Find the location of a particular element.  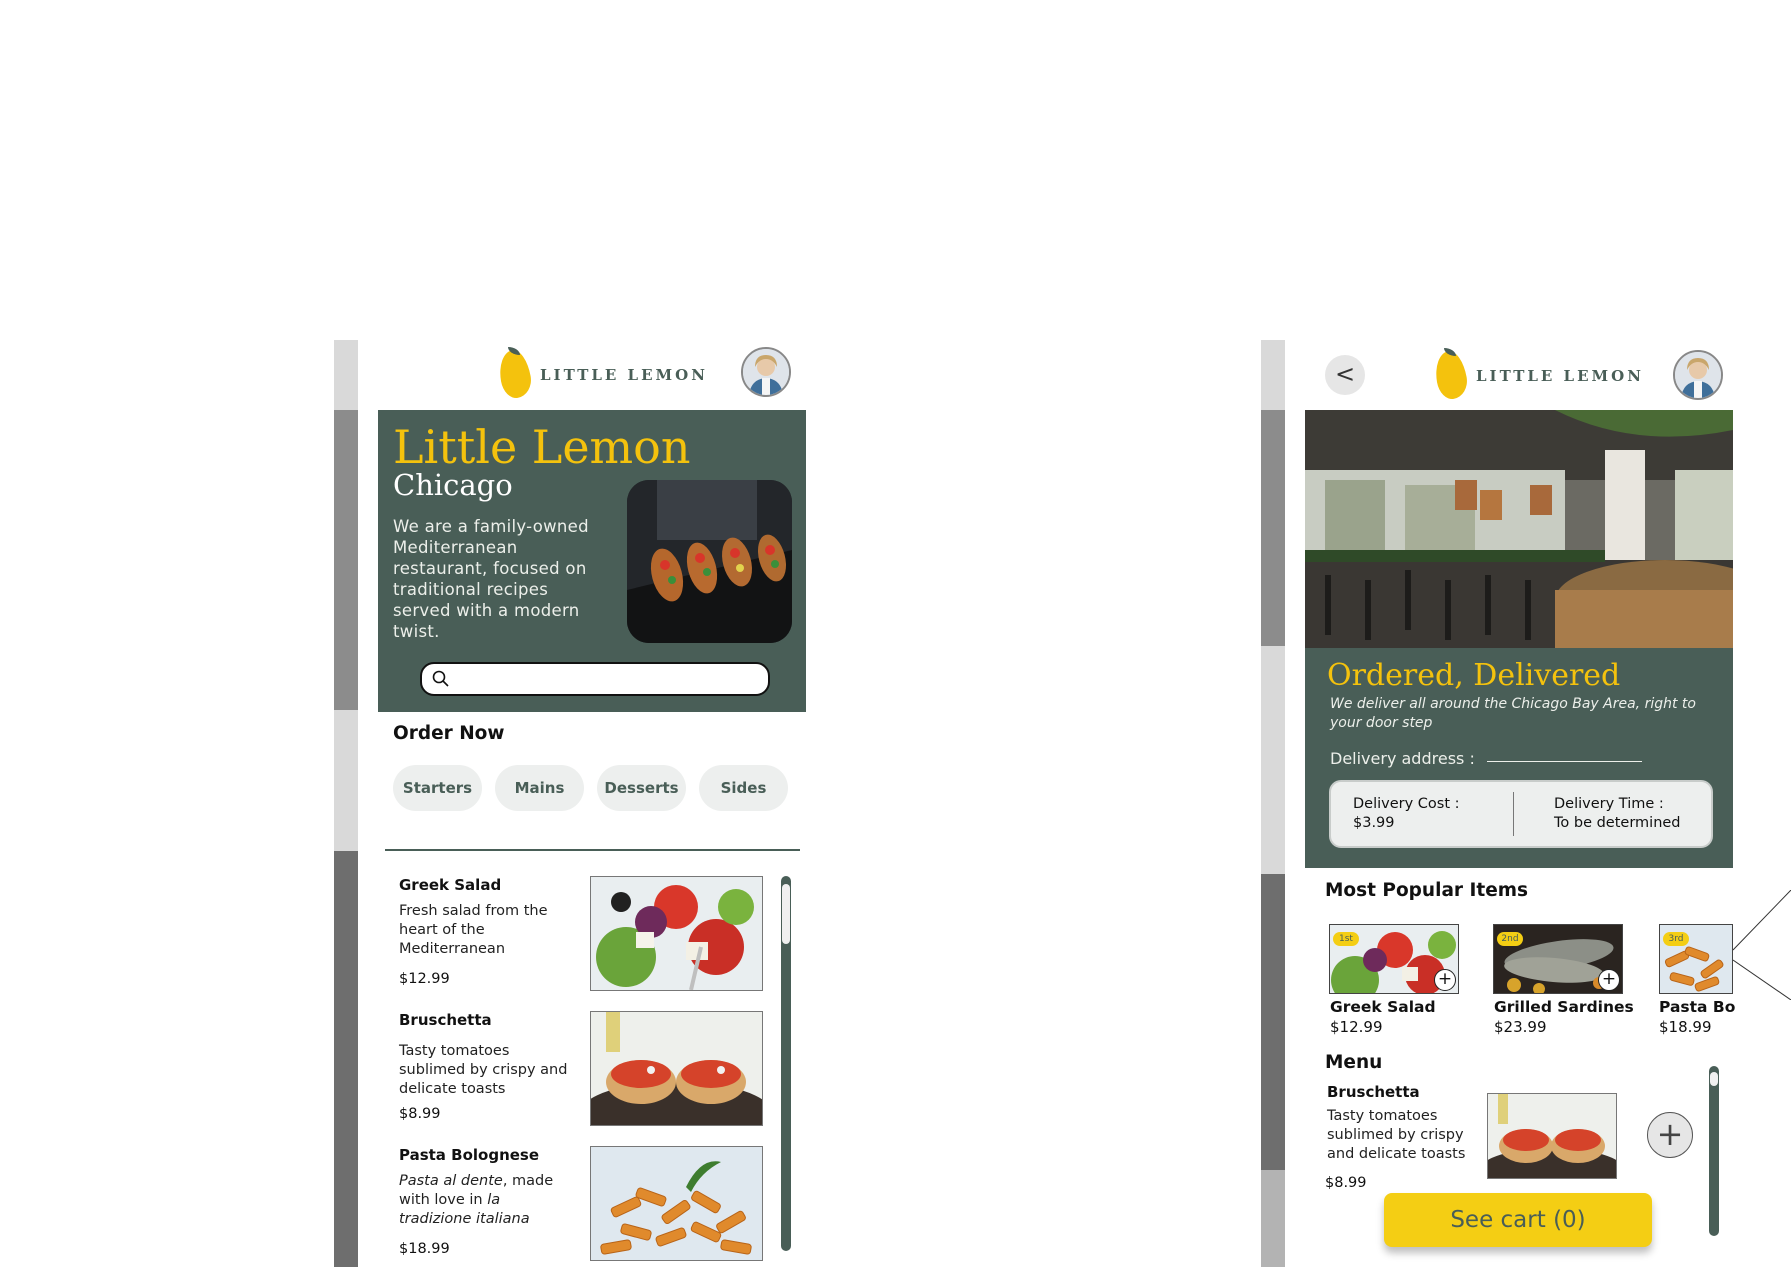

left-side-strip-bottom is located at coordinates (346, 1059).